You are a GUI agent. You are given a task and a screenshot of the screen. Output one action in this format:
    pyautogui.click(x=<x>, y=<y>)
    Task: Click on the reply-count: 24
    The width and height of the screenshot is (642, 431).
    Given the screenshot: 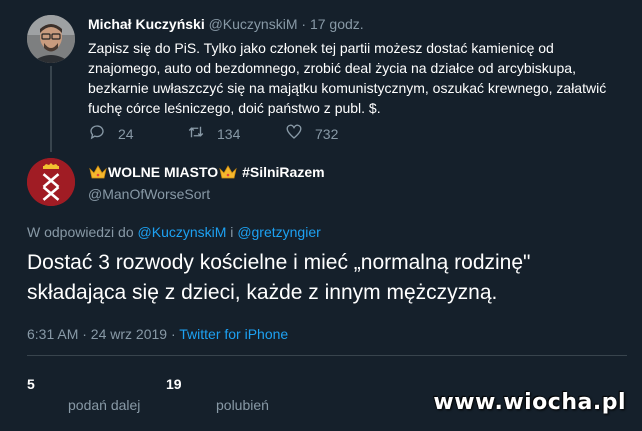 What is the action you would take?
    pyautogui.click(x=126, y=133)
    